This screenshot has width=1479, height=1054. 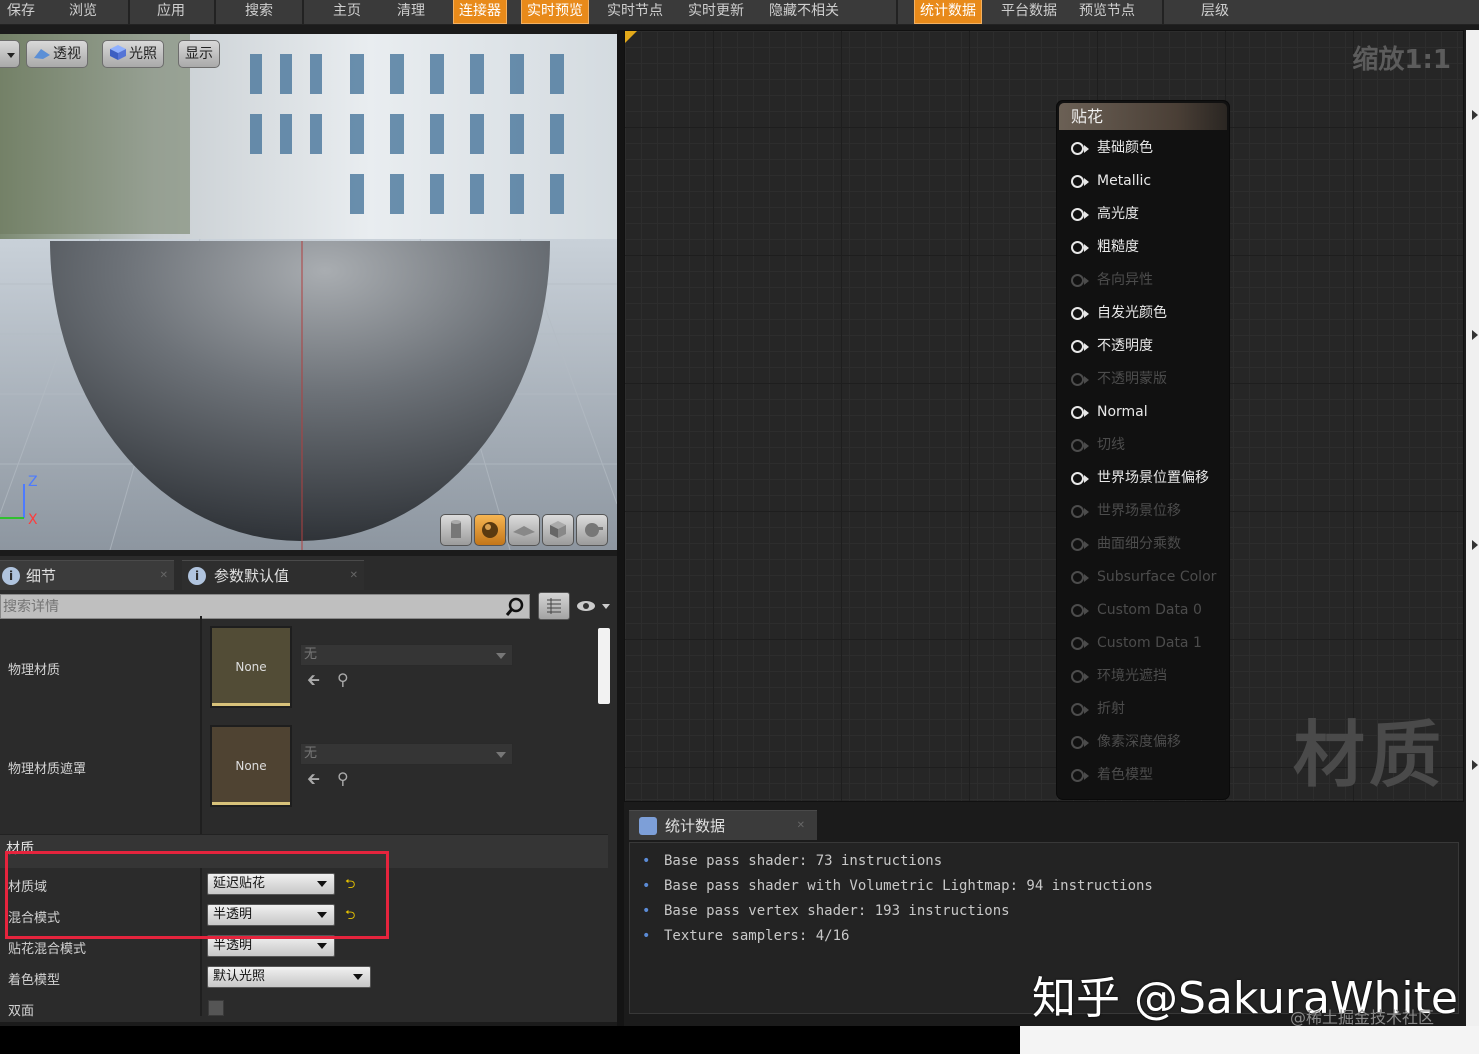 What do you see at coordinates (251, 606) in the screenshot?
I see `search-input` at bounding box center [251, 606].